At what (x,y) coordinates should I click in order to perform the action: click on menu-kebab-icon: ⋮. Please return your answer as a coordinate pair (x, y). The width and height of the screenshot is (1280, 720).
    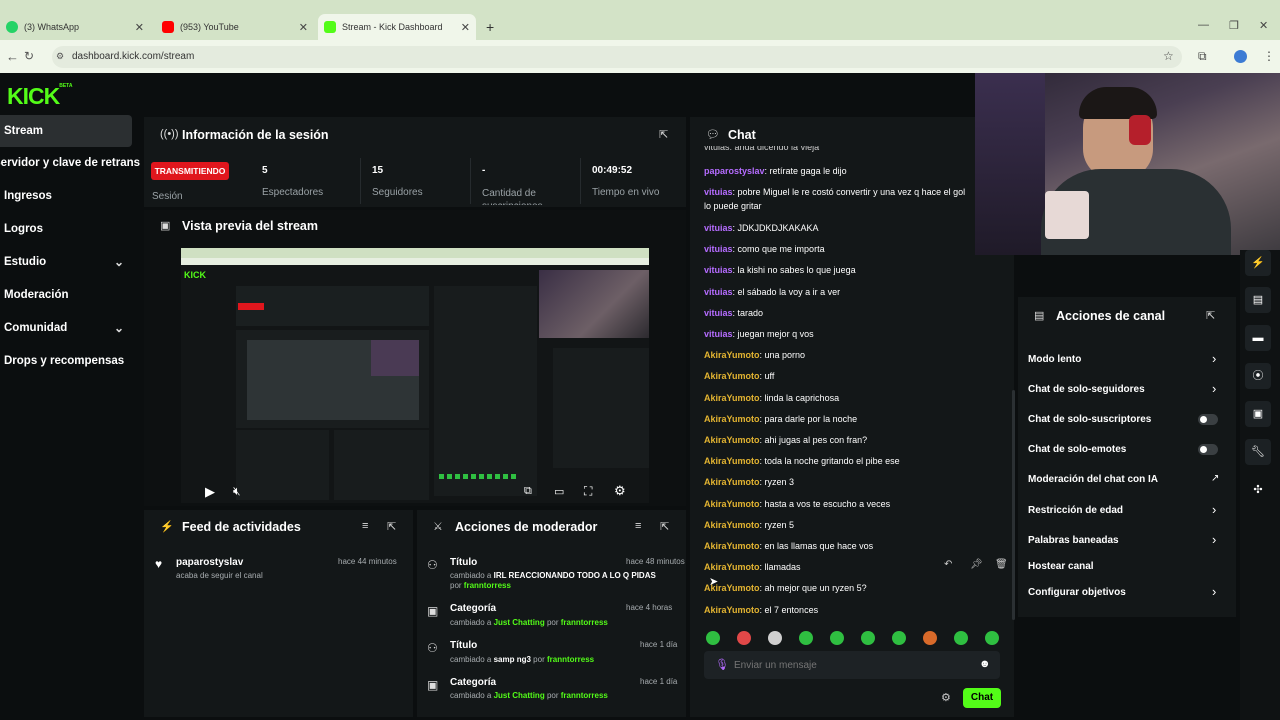
    Looking at the image, I should click on (1269, 56).